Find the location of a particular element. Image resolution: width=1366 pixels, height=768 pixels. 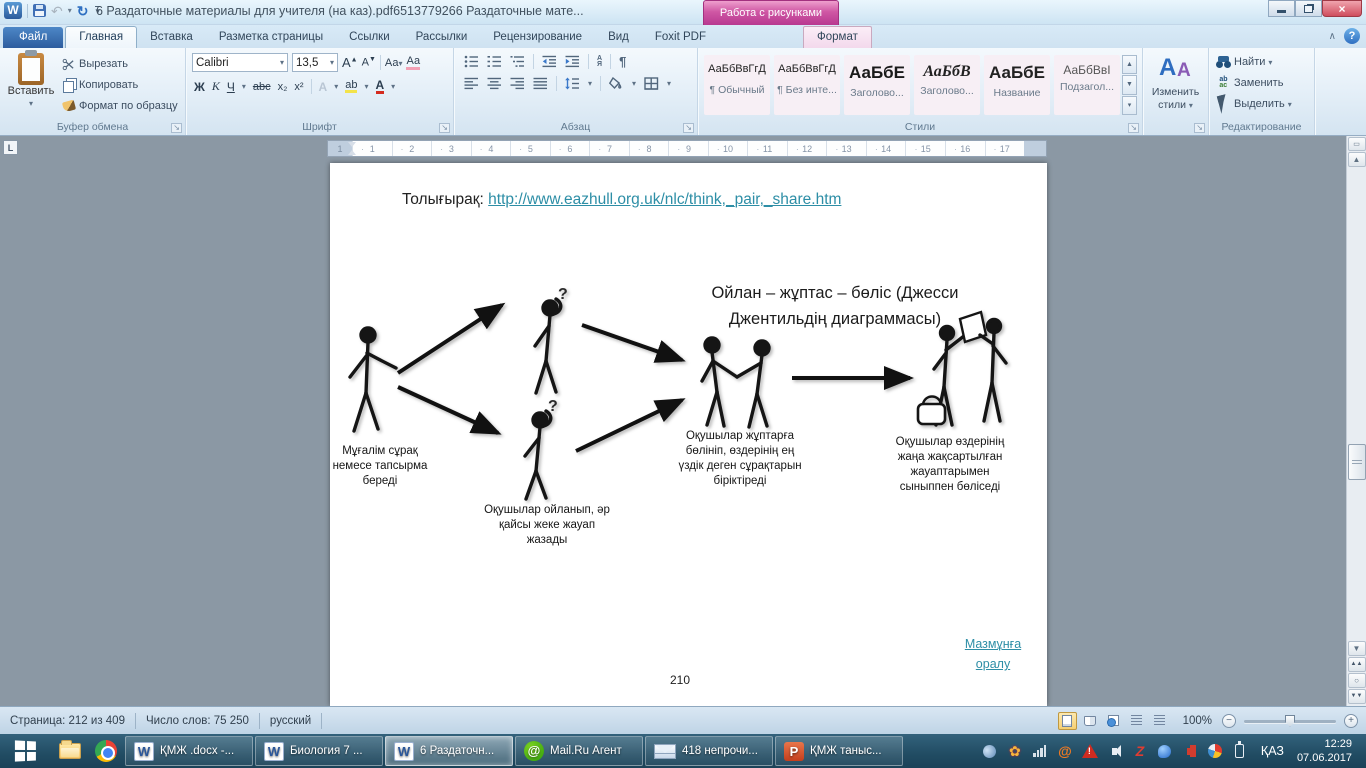

decrease-indent-button is located at coordinates (549, 61).